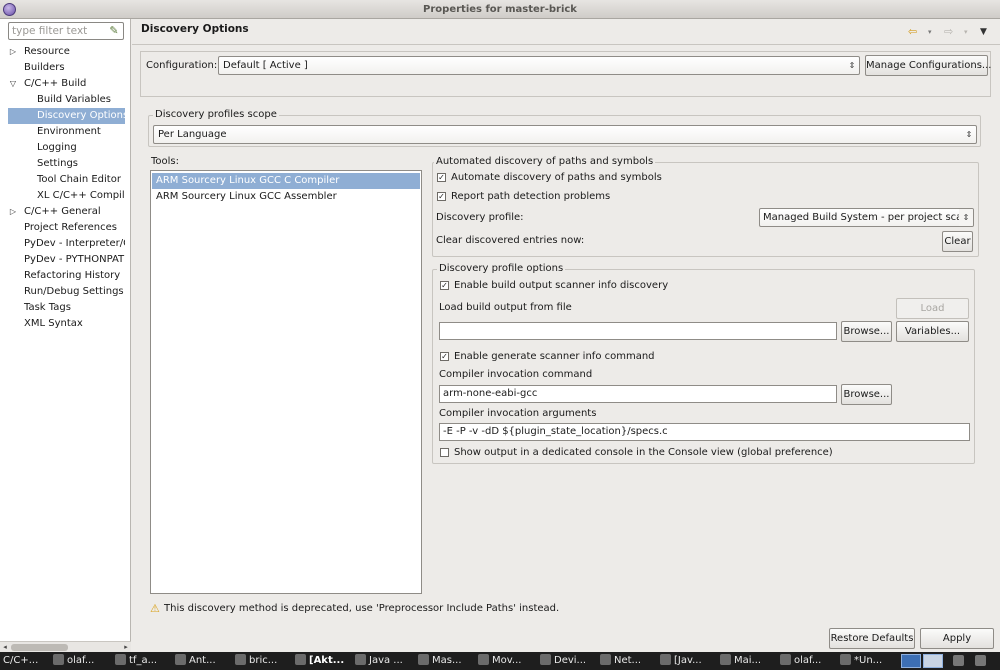  What do you see at coordinates (81, 195) in the screenshot?
I see `tree-item-label: XL C/C++ Compiler` at bounding box center [81, 195].